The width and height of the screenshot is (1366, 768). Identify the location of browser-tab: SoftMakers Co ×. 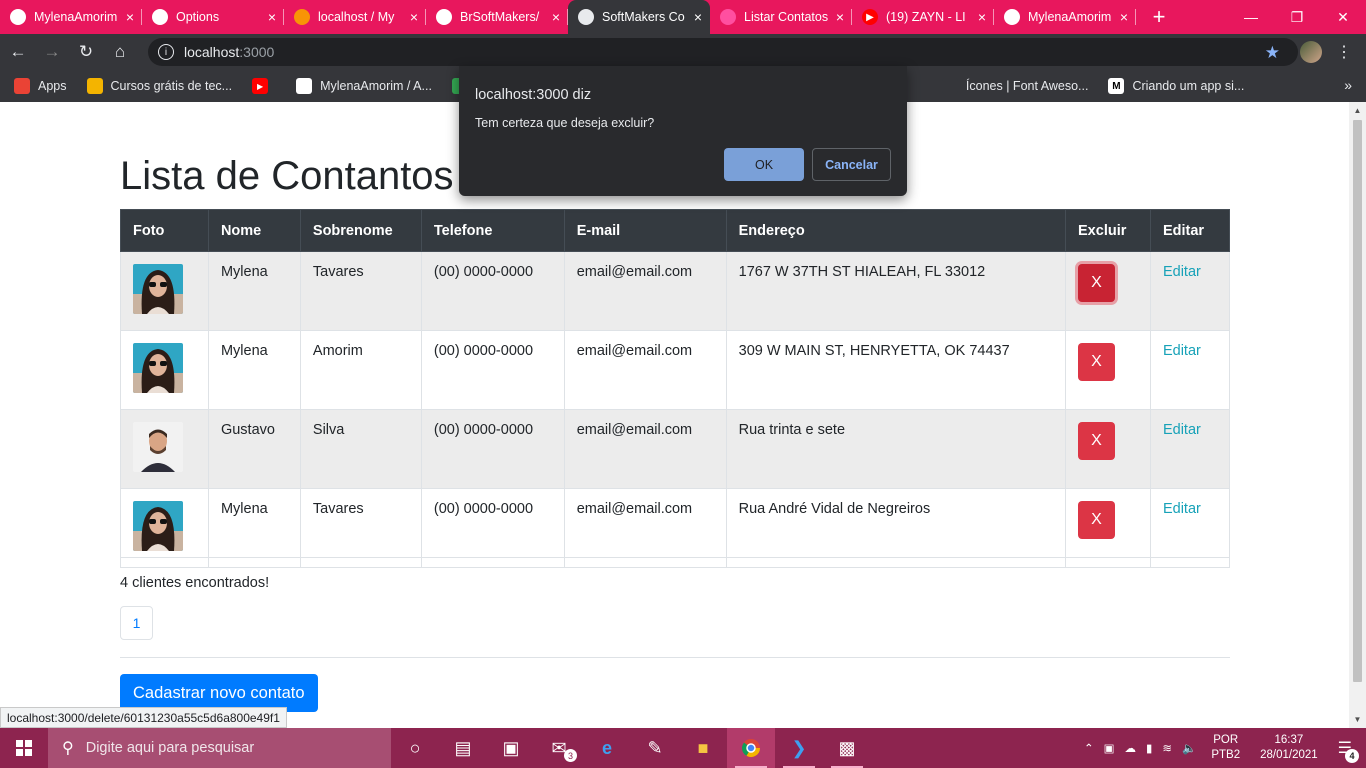
(639, 17).